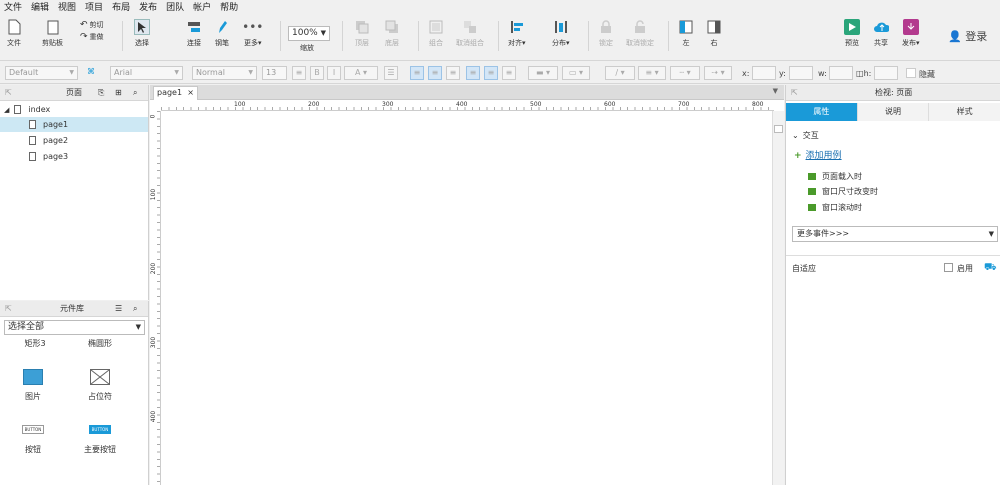 The image size is (1000, 485). I want to click on group-button: 组合, so click(436, 33).